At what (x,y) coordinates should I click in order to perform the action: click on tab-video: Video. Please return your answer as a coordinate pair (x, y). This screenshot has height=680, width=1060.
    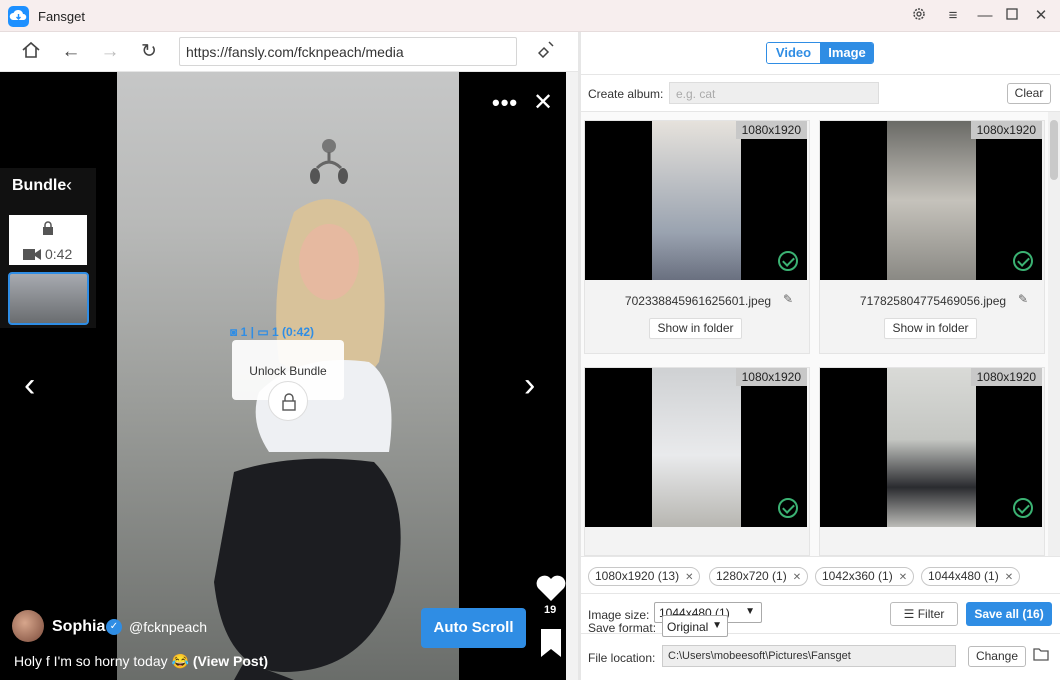
    Looking at the image, I should click on (793, 53).